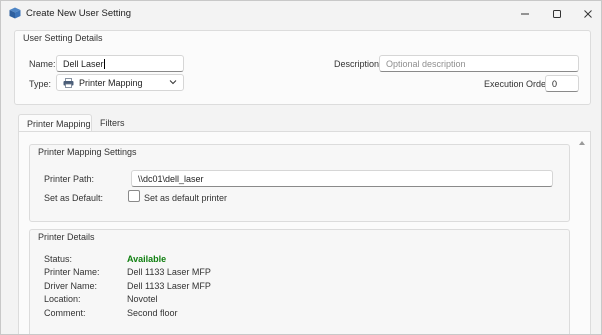 The width and height of the screenshot is (602, 335). Describe the element at coordinates (152, 313) in the screenshot. I see `comment-value: Second floor` at that location.